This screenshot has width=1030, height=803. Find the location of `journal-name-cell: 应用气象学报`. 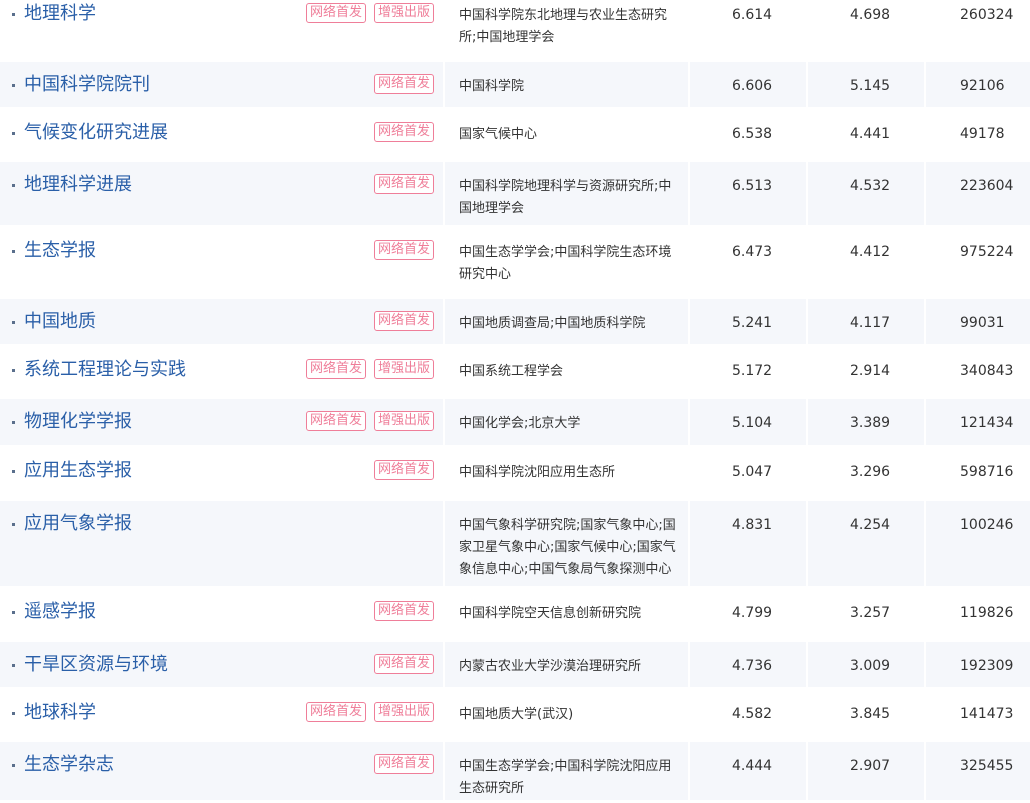

journal-name-cell: 应用气象学报 is located at coordinates (221, 543).